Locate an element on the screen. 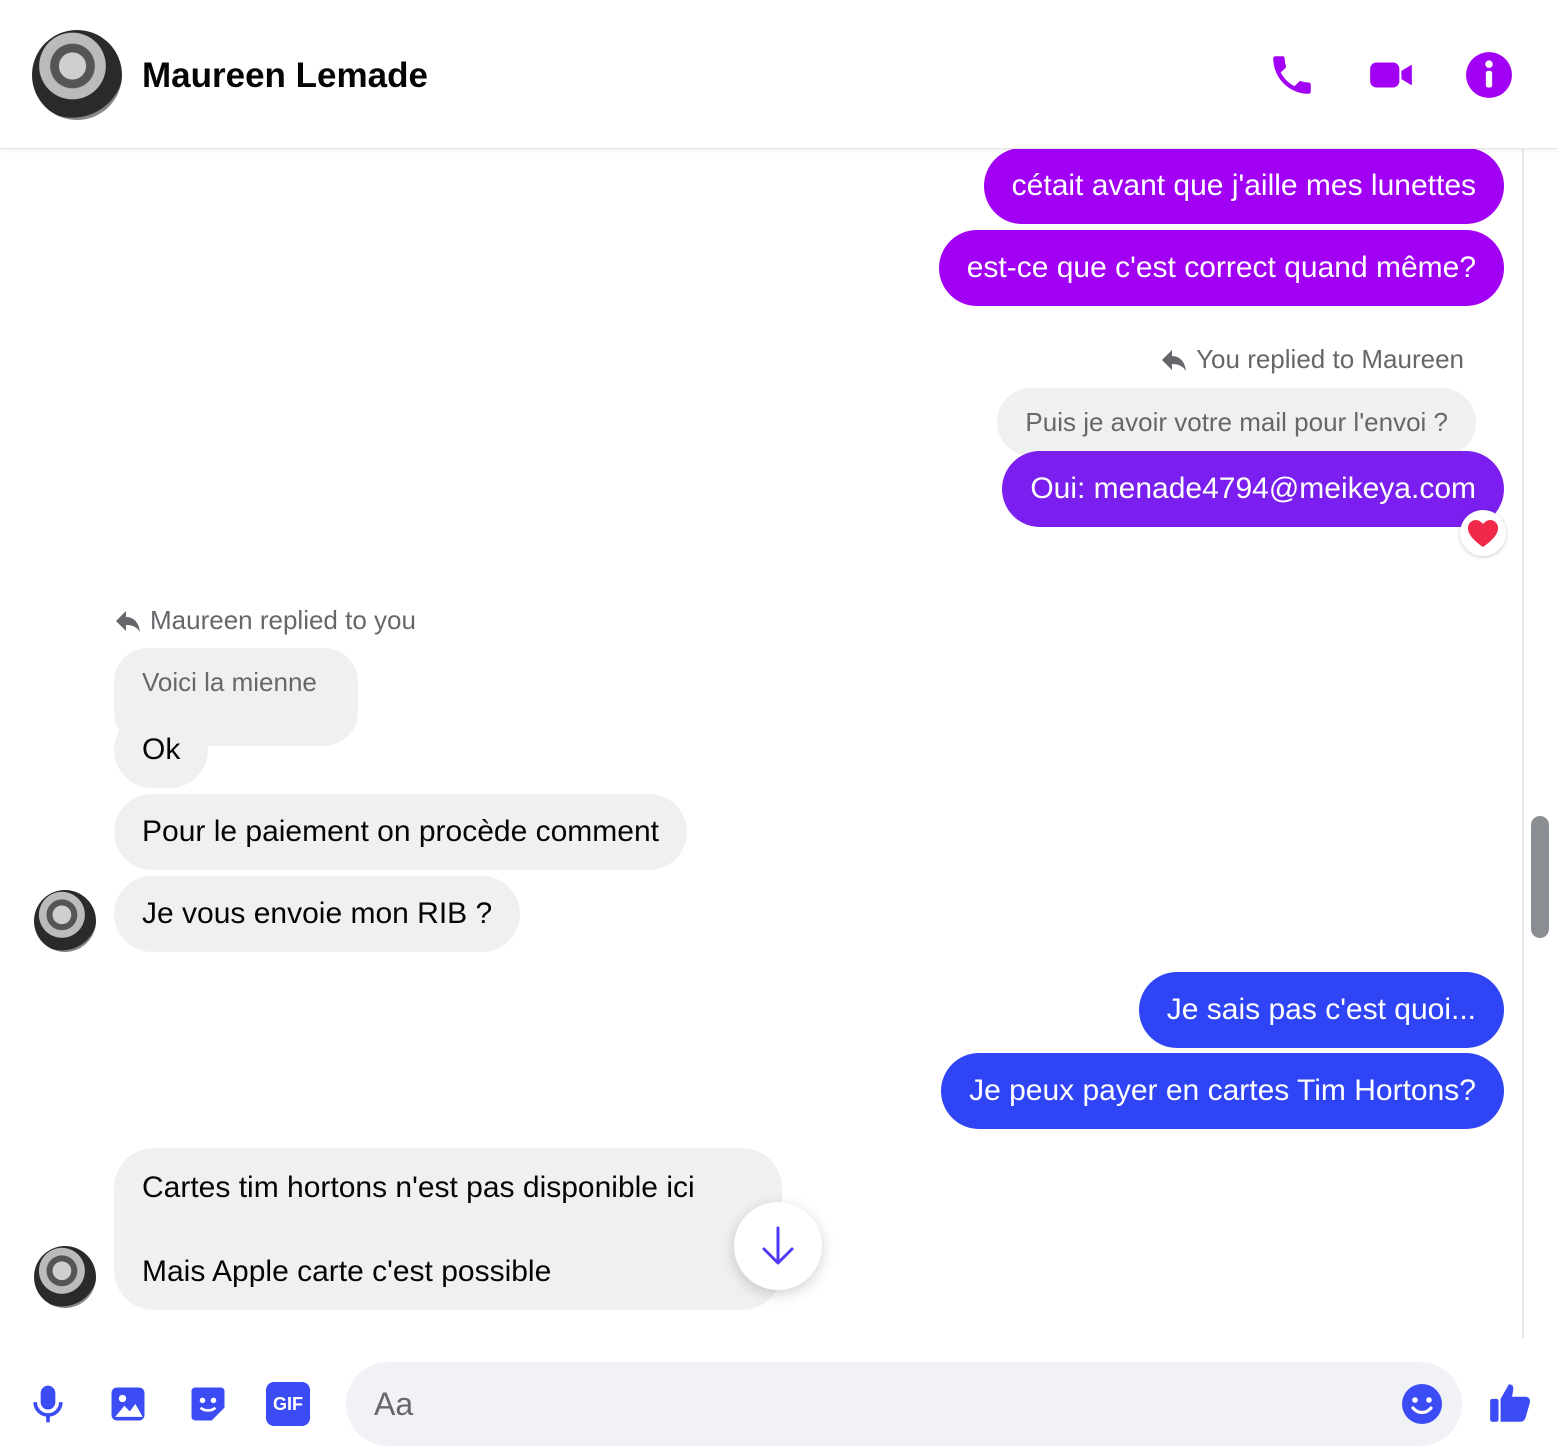 The width and height of the screenshot is (1558, 1456). sticker-icon is located at coordinates (208, 1404).